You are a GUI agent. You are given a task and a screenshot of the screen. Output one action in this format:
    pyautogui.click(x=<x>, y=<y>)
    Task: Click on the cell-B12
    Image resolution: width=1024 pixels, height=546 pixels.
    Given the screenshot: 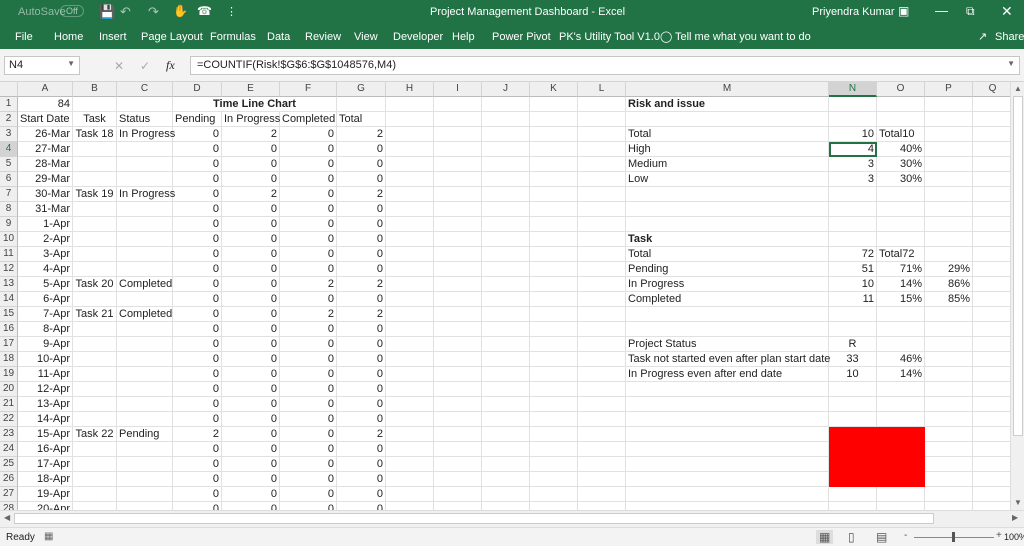 What is the action you would take?
    pyautogui.click(x=95, y=269)
    